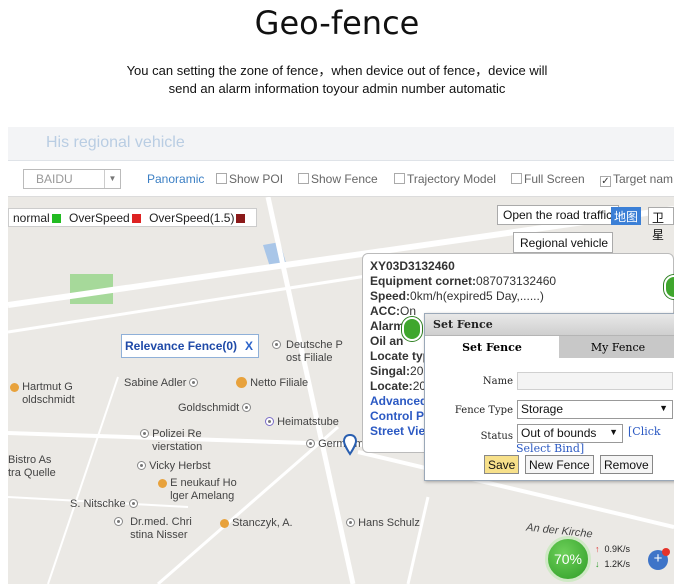  Describe the element at coordinates (492, 348) in the screenshot. I see `tab-set-fence: Set Fence` at that location.